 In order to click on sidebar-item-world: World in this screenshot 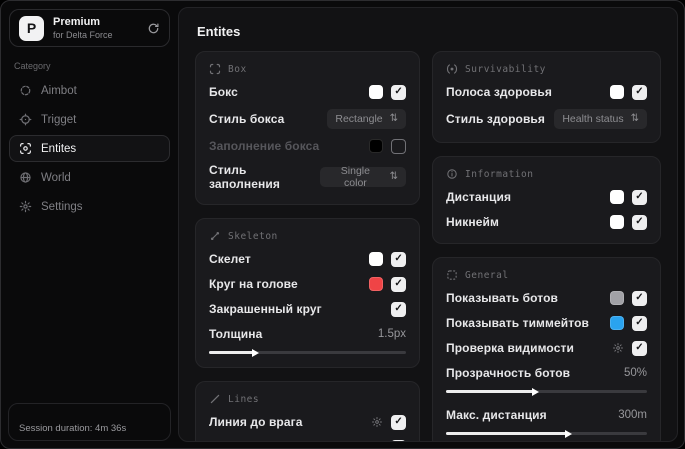, I will do `click(89, 177)`.